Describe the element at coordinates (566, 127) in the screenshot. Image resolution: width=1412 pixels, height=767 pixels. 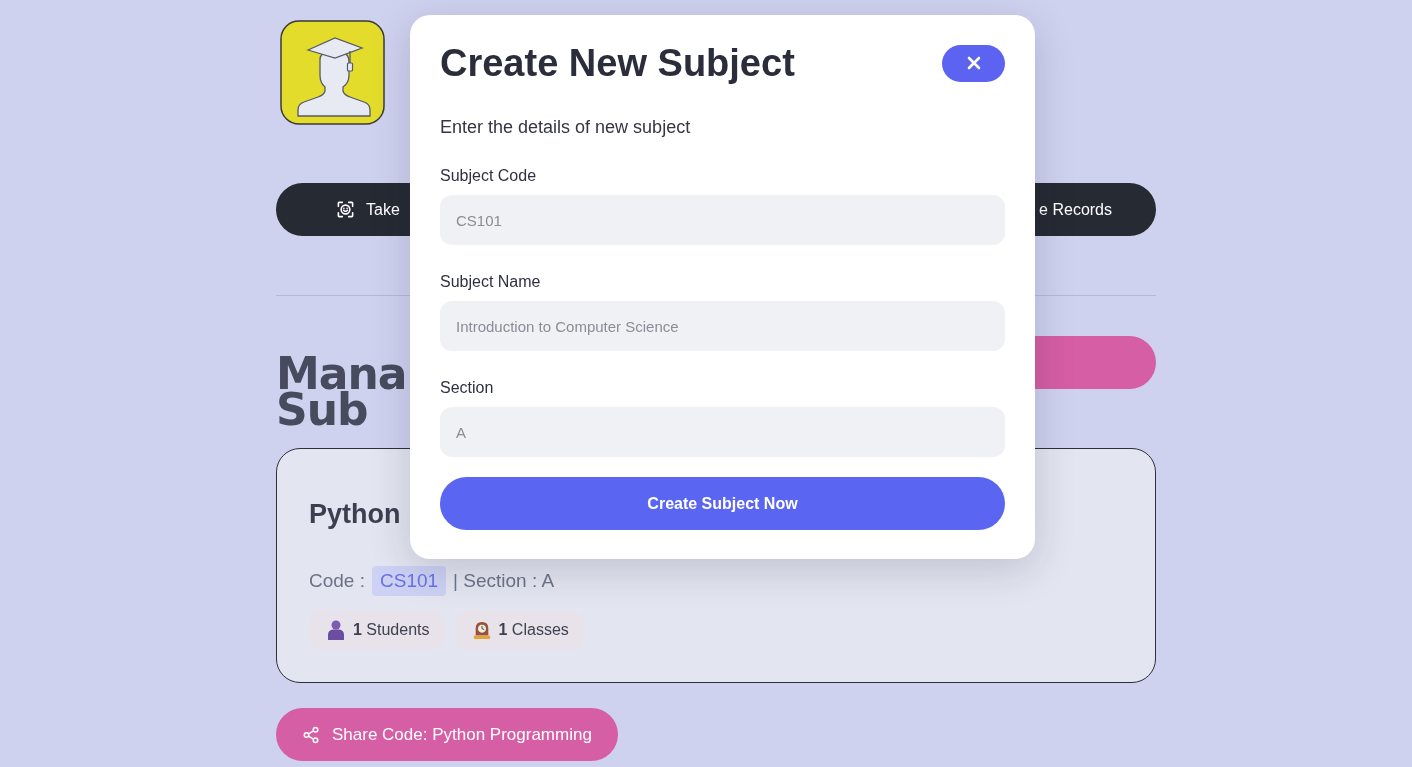
I see `dialog-subtitle: Enter the details of new subject` at that location.